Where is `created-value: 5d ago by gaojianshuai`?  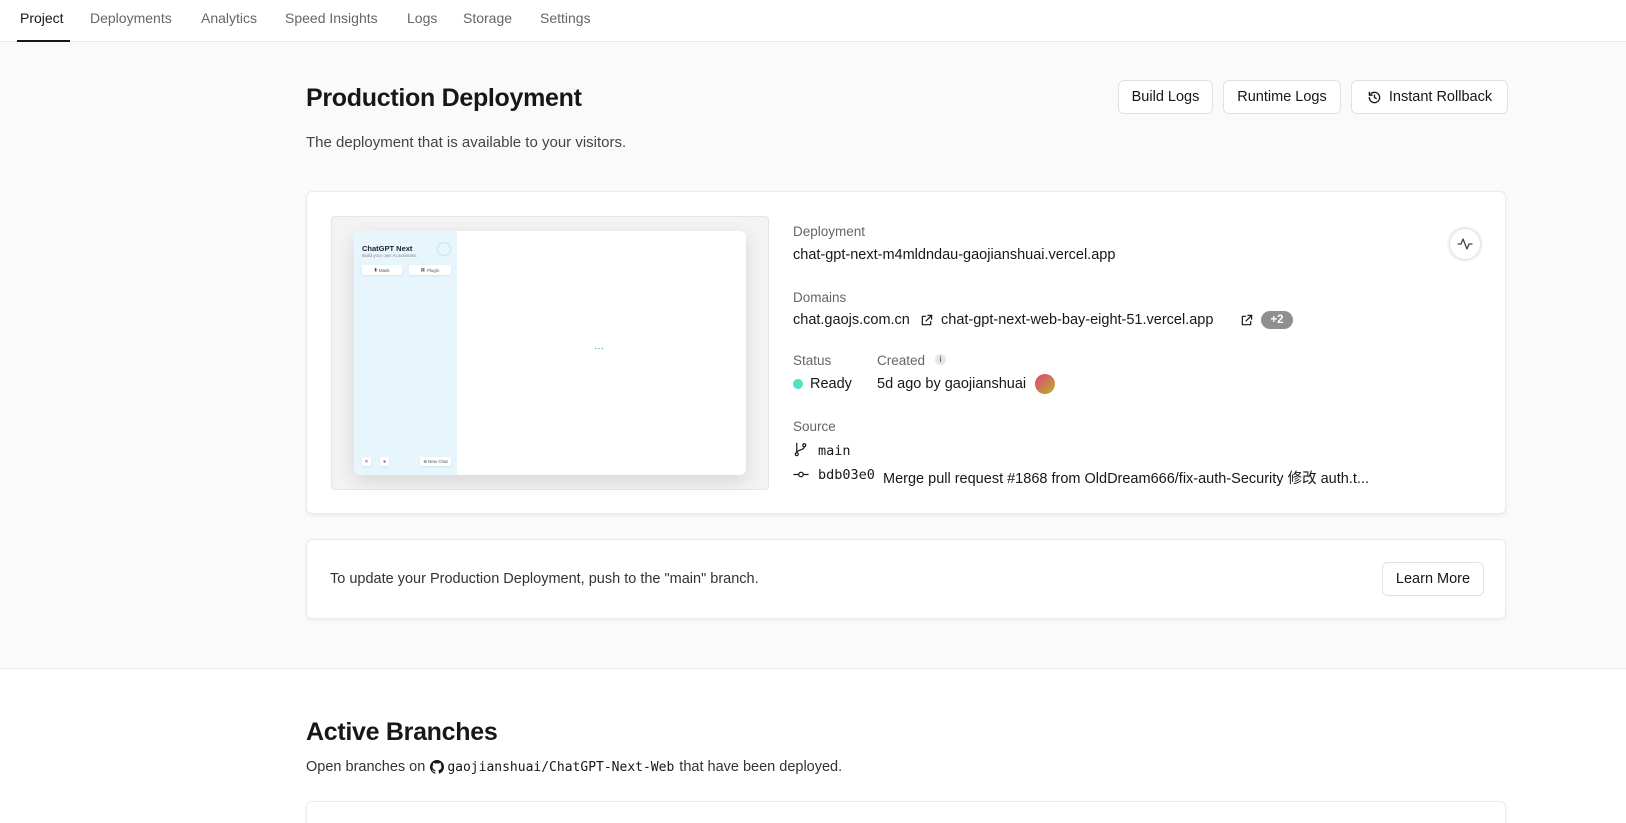
created-value: 5d ago by gaojianshuai is located at coordinates (952, 384).